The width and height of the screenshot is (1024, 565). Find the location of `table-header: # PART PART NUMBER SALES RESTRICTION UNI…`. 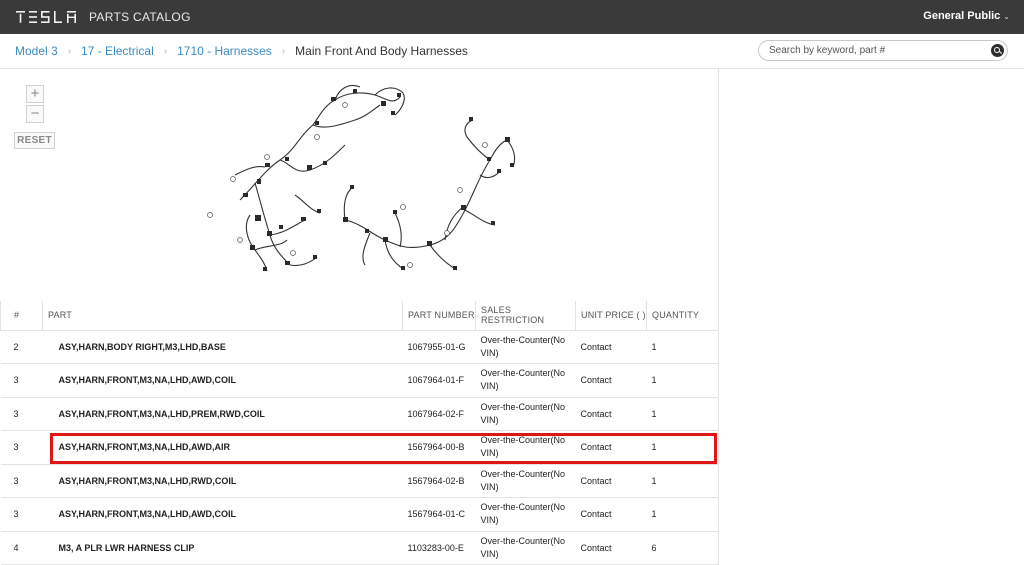

table-header: # PART PART NUMBER SALES RESTRICTION UNI… is located at coordinates (359, 316).